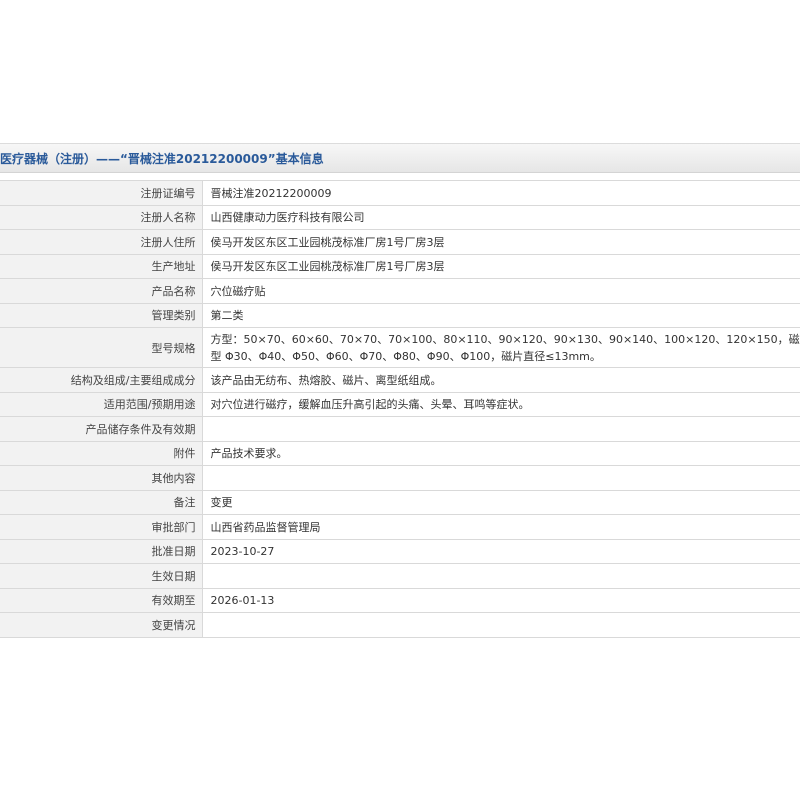 This screenshot has width=800, height=800. I want to click on table-row: 适用范围/预期用途 对穴位进行磁疗，缓解血压升高引起的头痛、头晕、耳鸣等症状。, so click(400, 404).